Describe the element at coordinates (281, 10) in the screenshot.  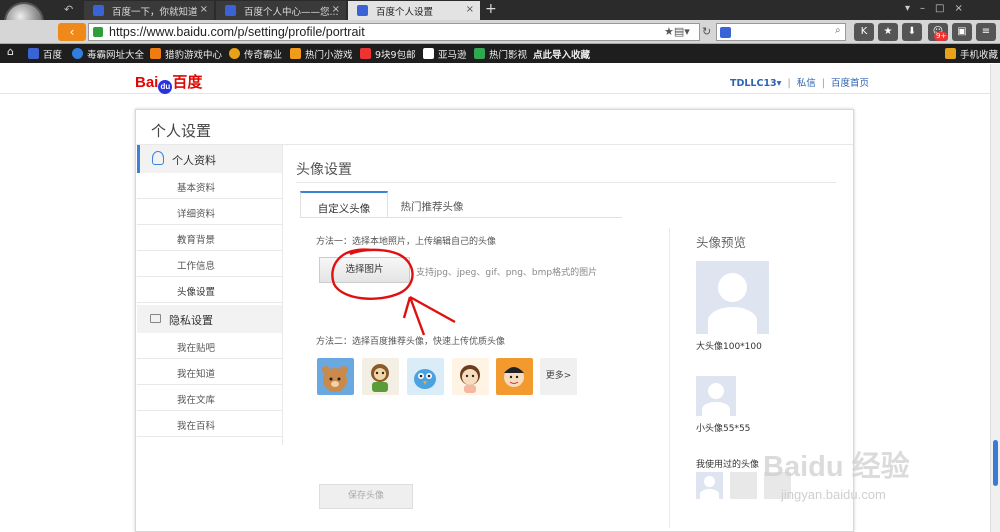
I see `tab-personal-center: 百度个人中心——您... ×` at that location.